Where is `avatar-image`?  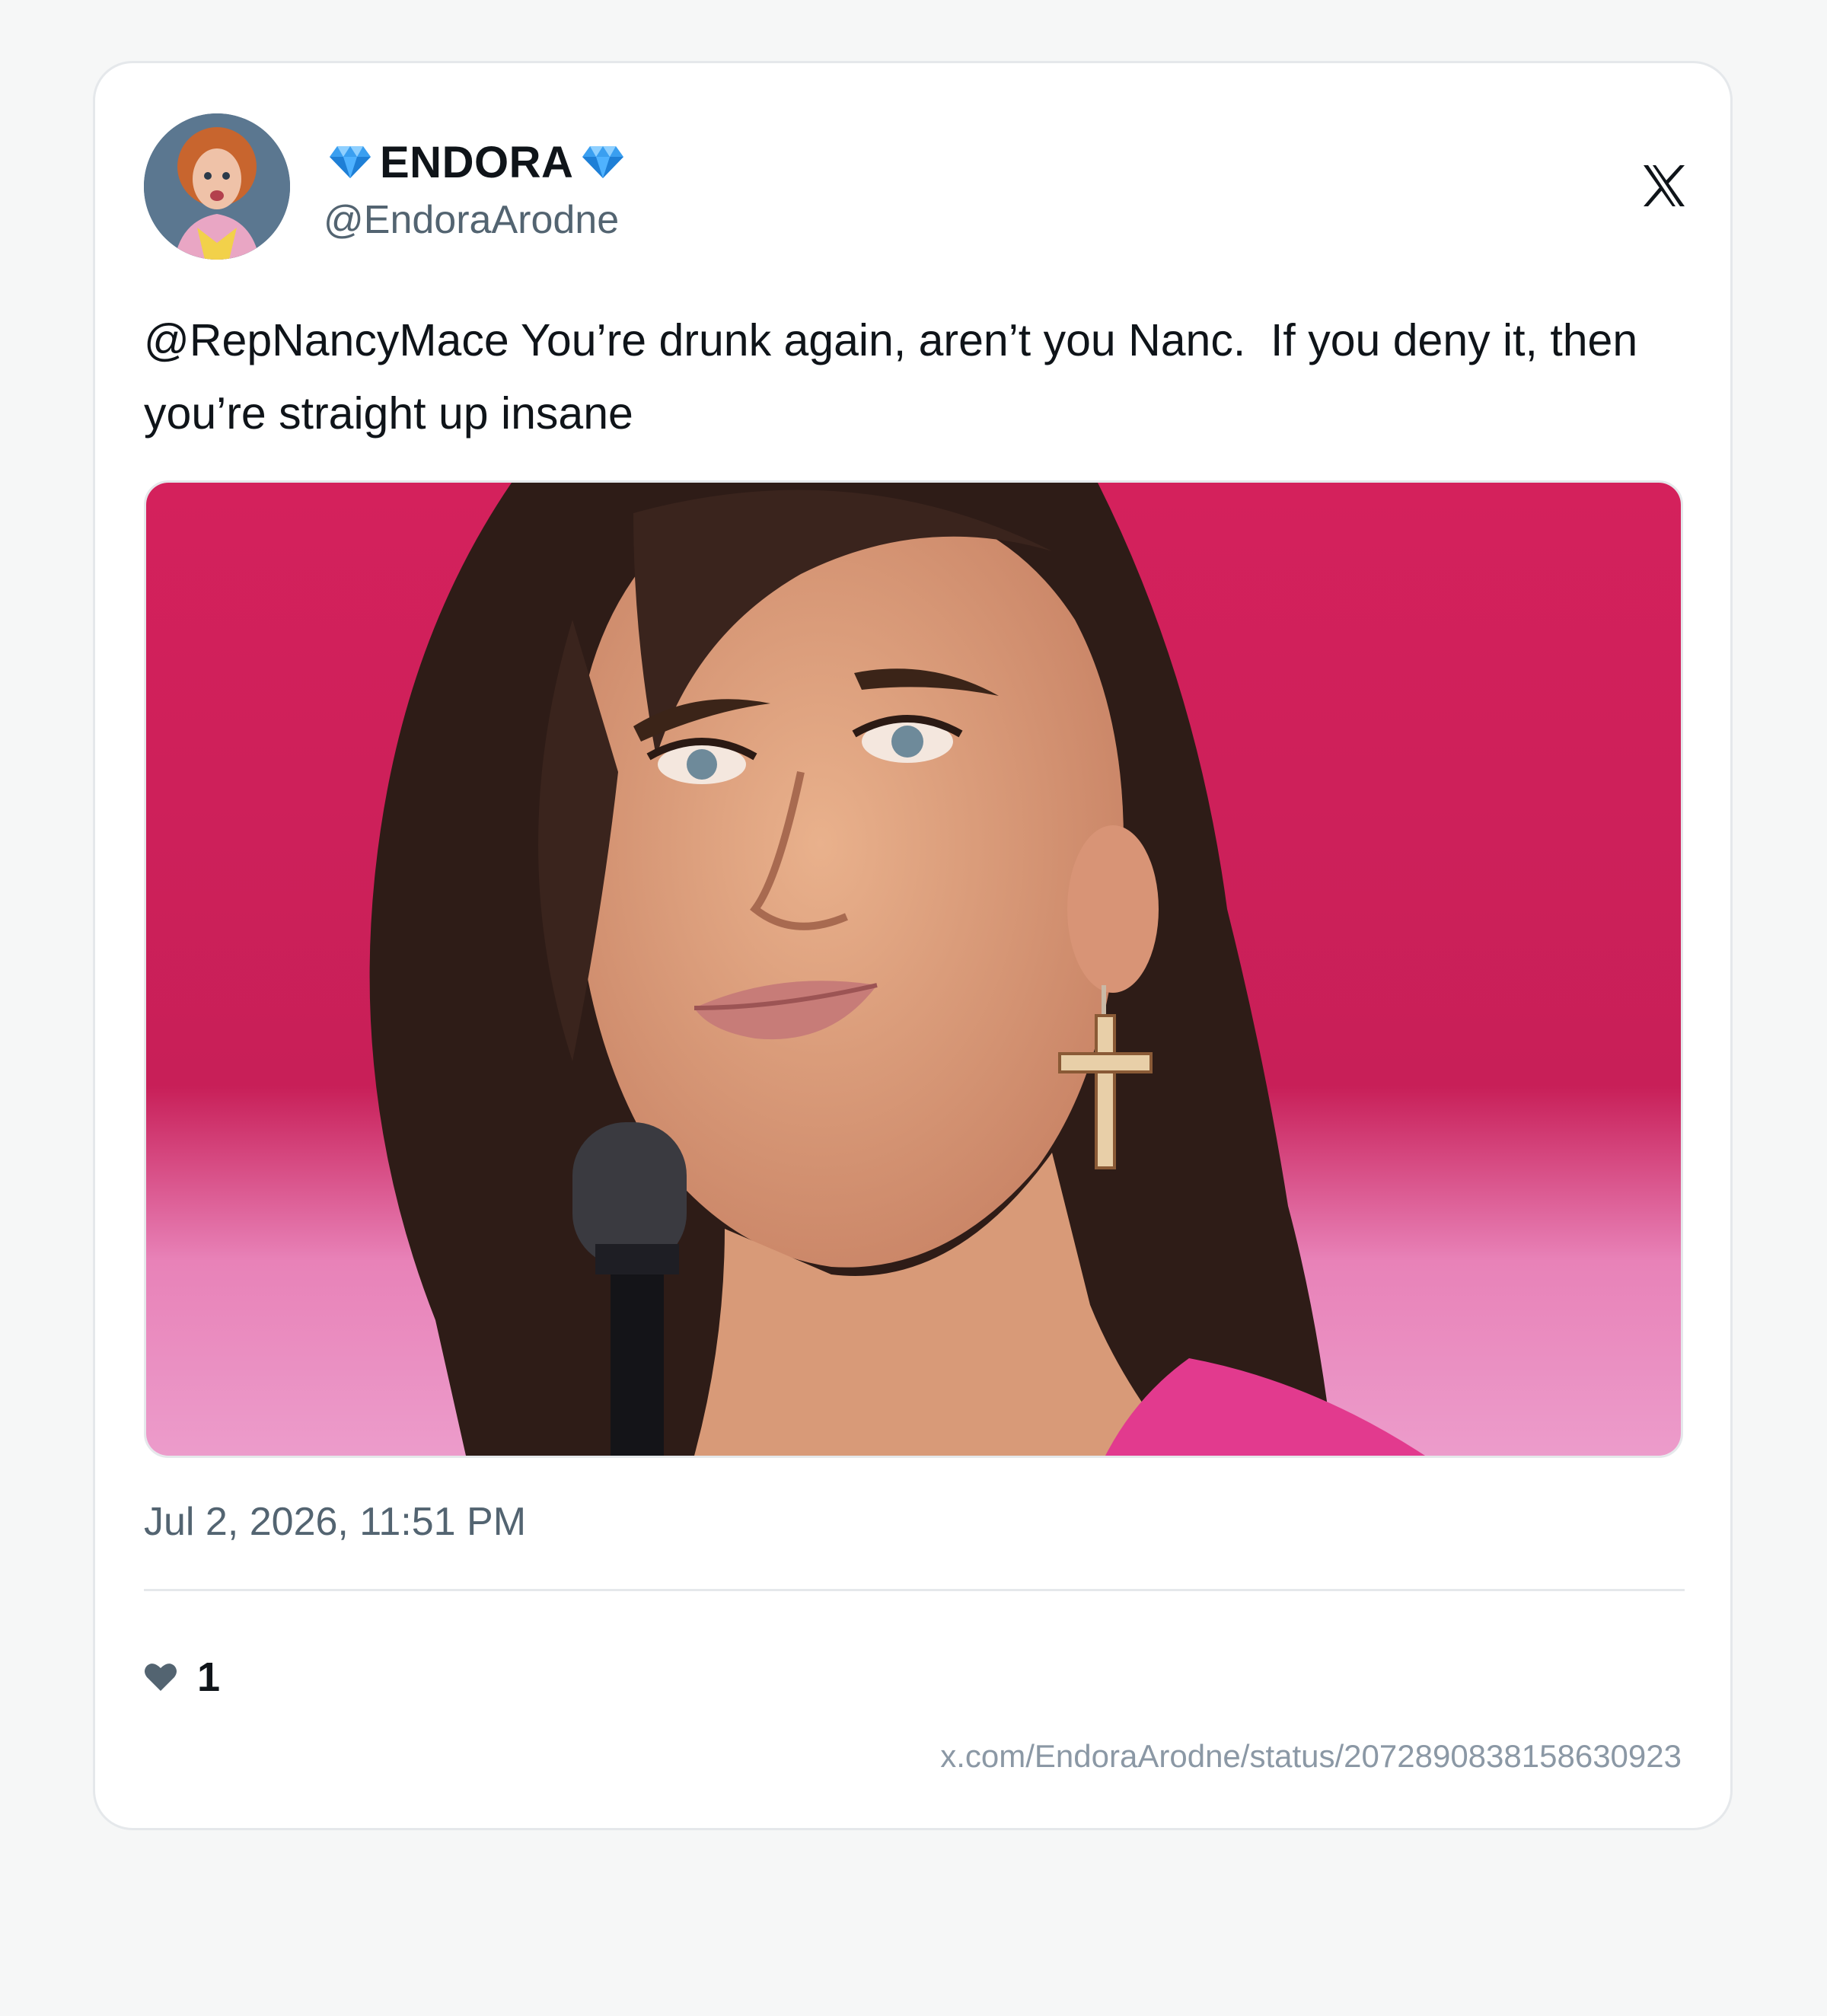 avatar-image is located at coordinates (217, 186).